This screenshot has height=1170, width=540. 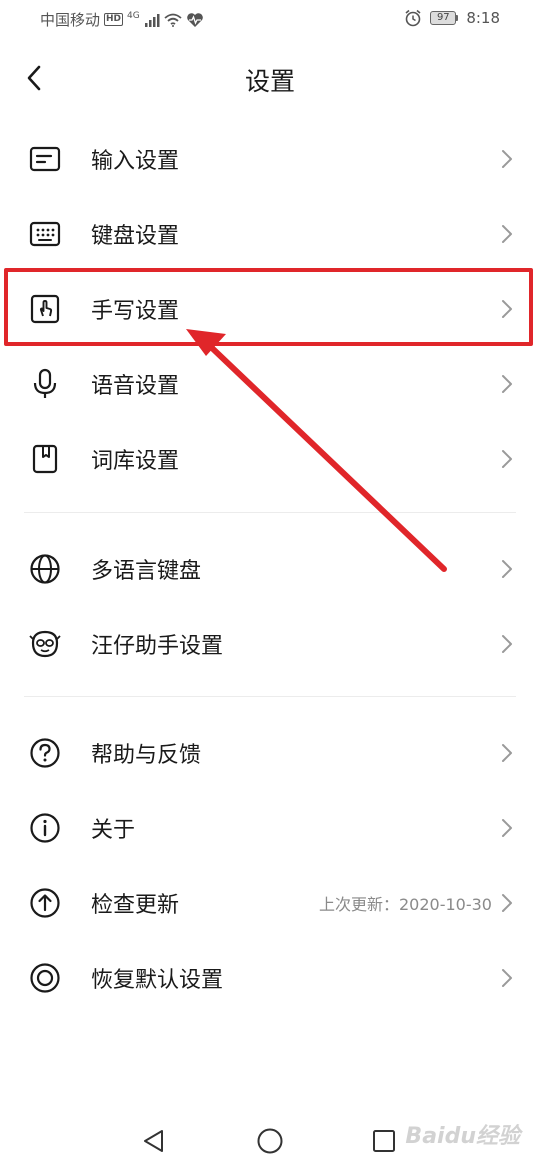 What do you see at coordinates (269, 81) in the screenshot?
I see `page-title: 设置` at bounding box center [269, 81].